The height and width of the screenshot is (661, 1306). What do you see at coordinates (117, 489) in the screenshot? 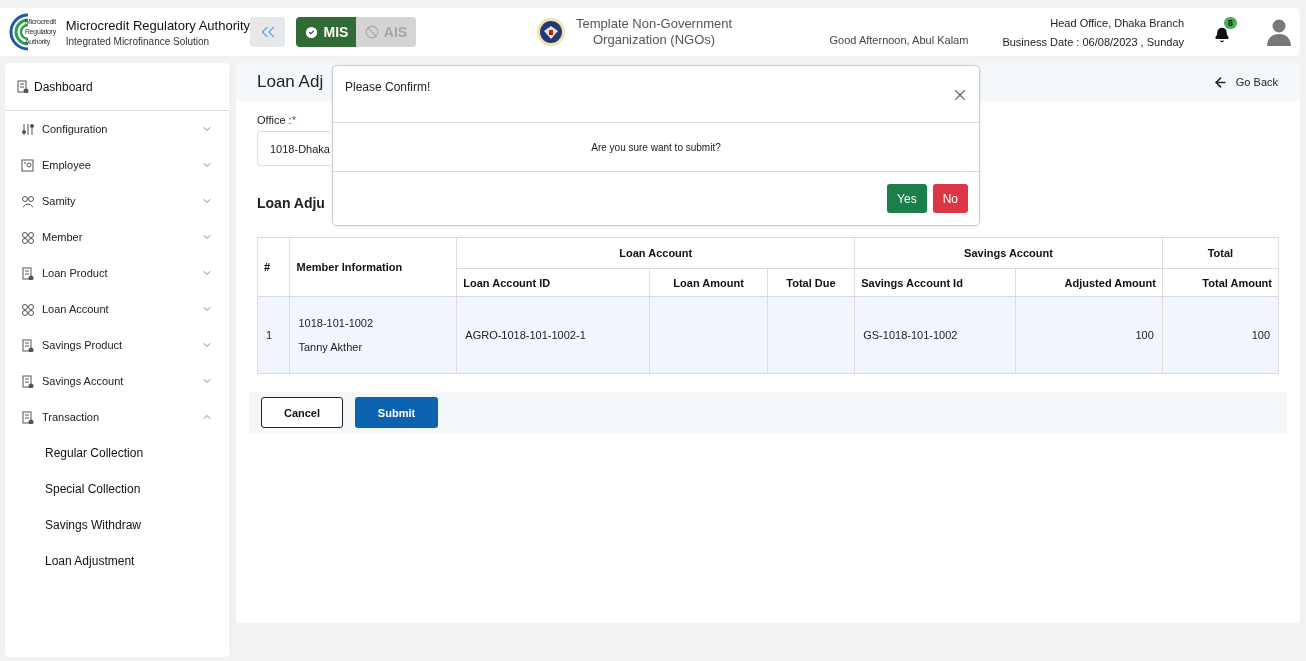
I see `submenu-item: Special Collection` at bounding box center [117, 489].